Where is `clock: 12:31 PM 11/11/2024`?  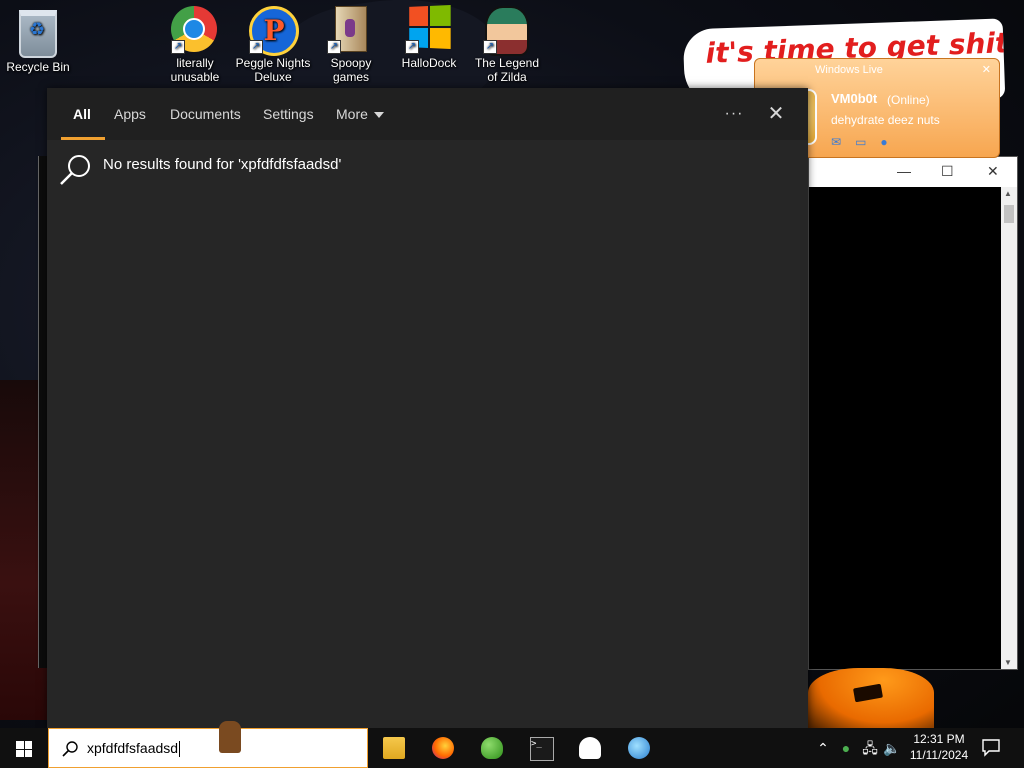 clock: 12:31 PM 11/11/2024 is located at coordinates (939, 747).